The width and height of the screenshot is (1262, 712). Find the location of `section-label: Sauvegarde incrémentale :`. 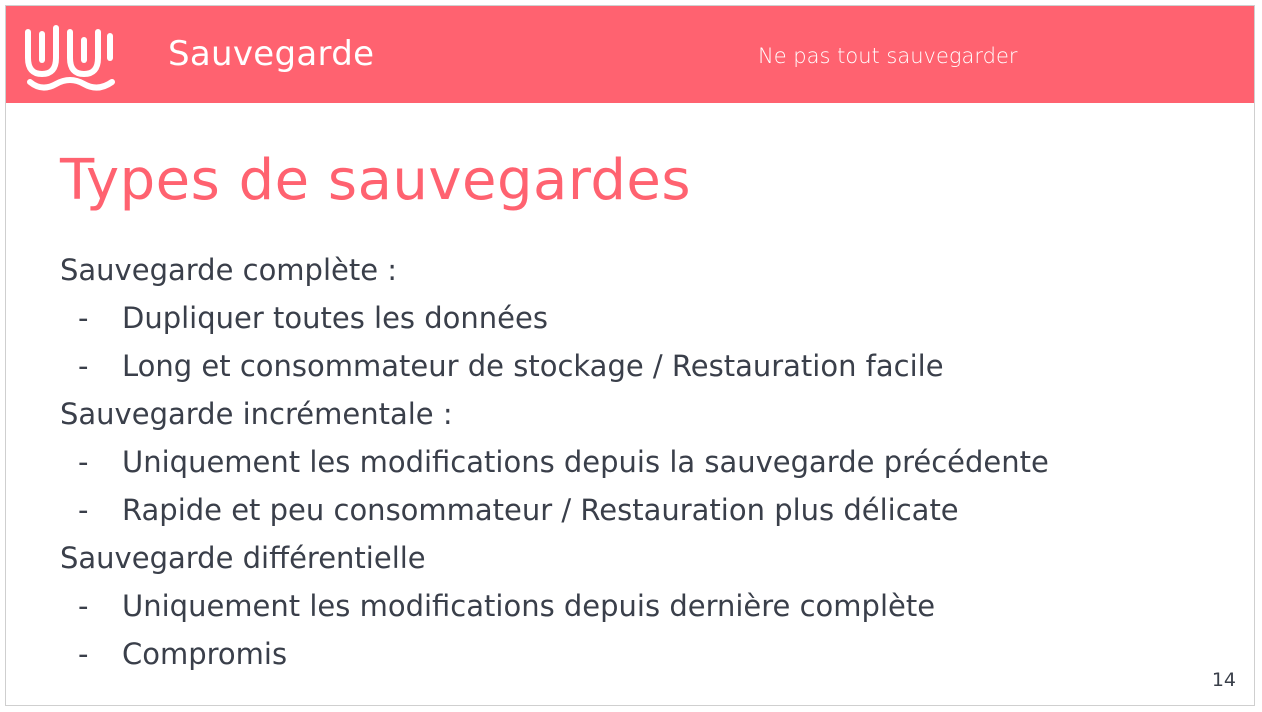

section-label: Sauvegarde incrémentale : is located at coordinates (256, 414).